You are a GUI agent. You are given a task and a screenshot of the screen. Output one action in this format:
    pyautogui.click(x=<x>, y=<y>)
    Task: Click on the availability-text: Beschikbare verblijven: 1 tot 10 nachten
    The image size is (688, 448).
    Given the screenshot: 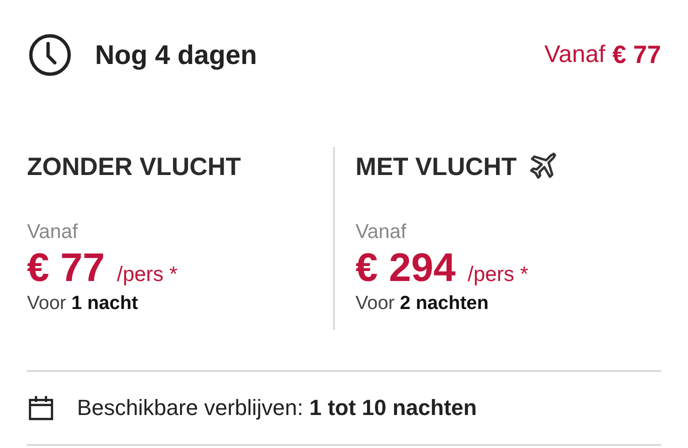 What is the action you would take?
    pyautogui.click(x=277, y=408)
    